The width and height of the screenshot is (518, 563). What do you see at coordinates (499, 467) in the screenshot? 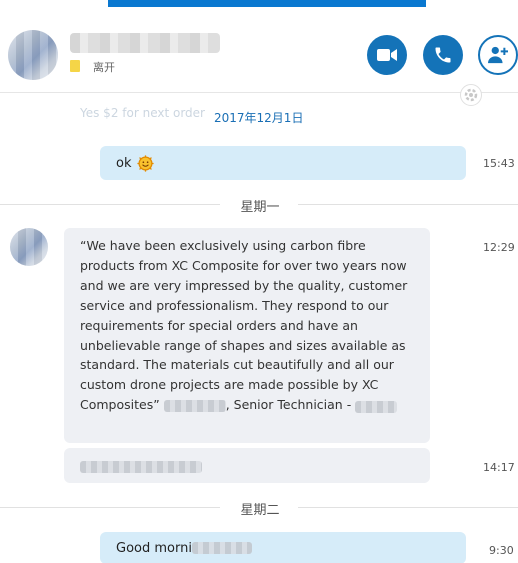
I see `message-time: 14:17` at bounding box center [499, 467].